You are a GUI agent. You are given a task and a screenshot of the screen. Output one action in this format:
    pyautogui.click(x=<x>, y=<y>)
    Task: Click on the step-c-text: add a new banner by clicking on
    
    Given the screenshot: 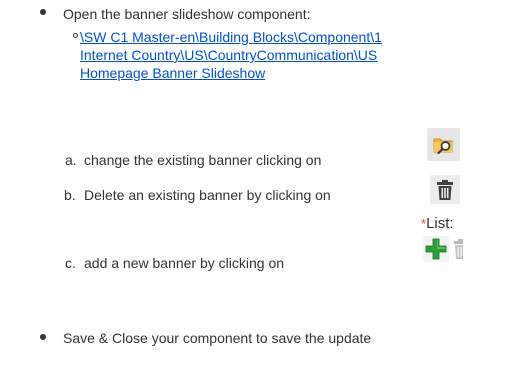 What is the action you would take?
    pyautogui.click(x=184, y=263)
    